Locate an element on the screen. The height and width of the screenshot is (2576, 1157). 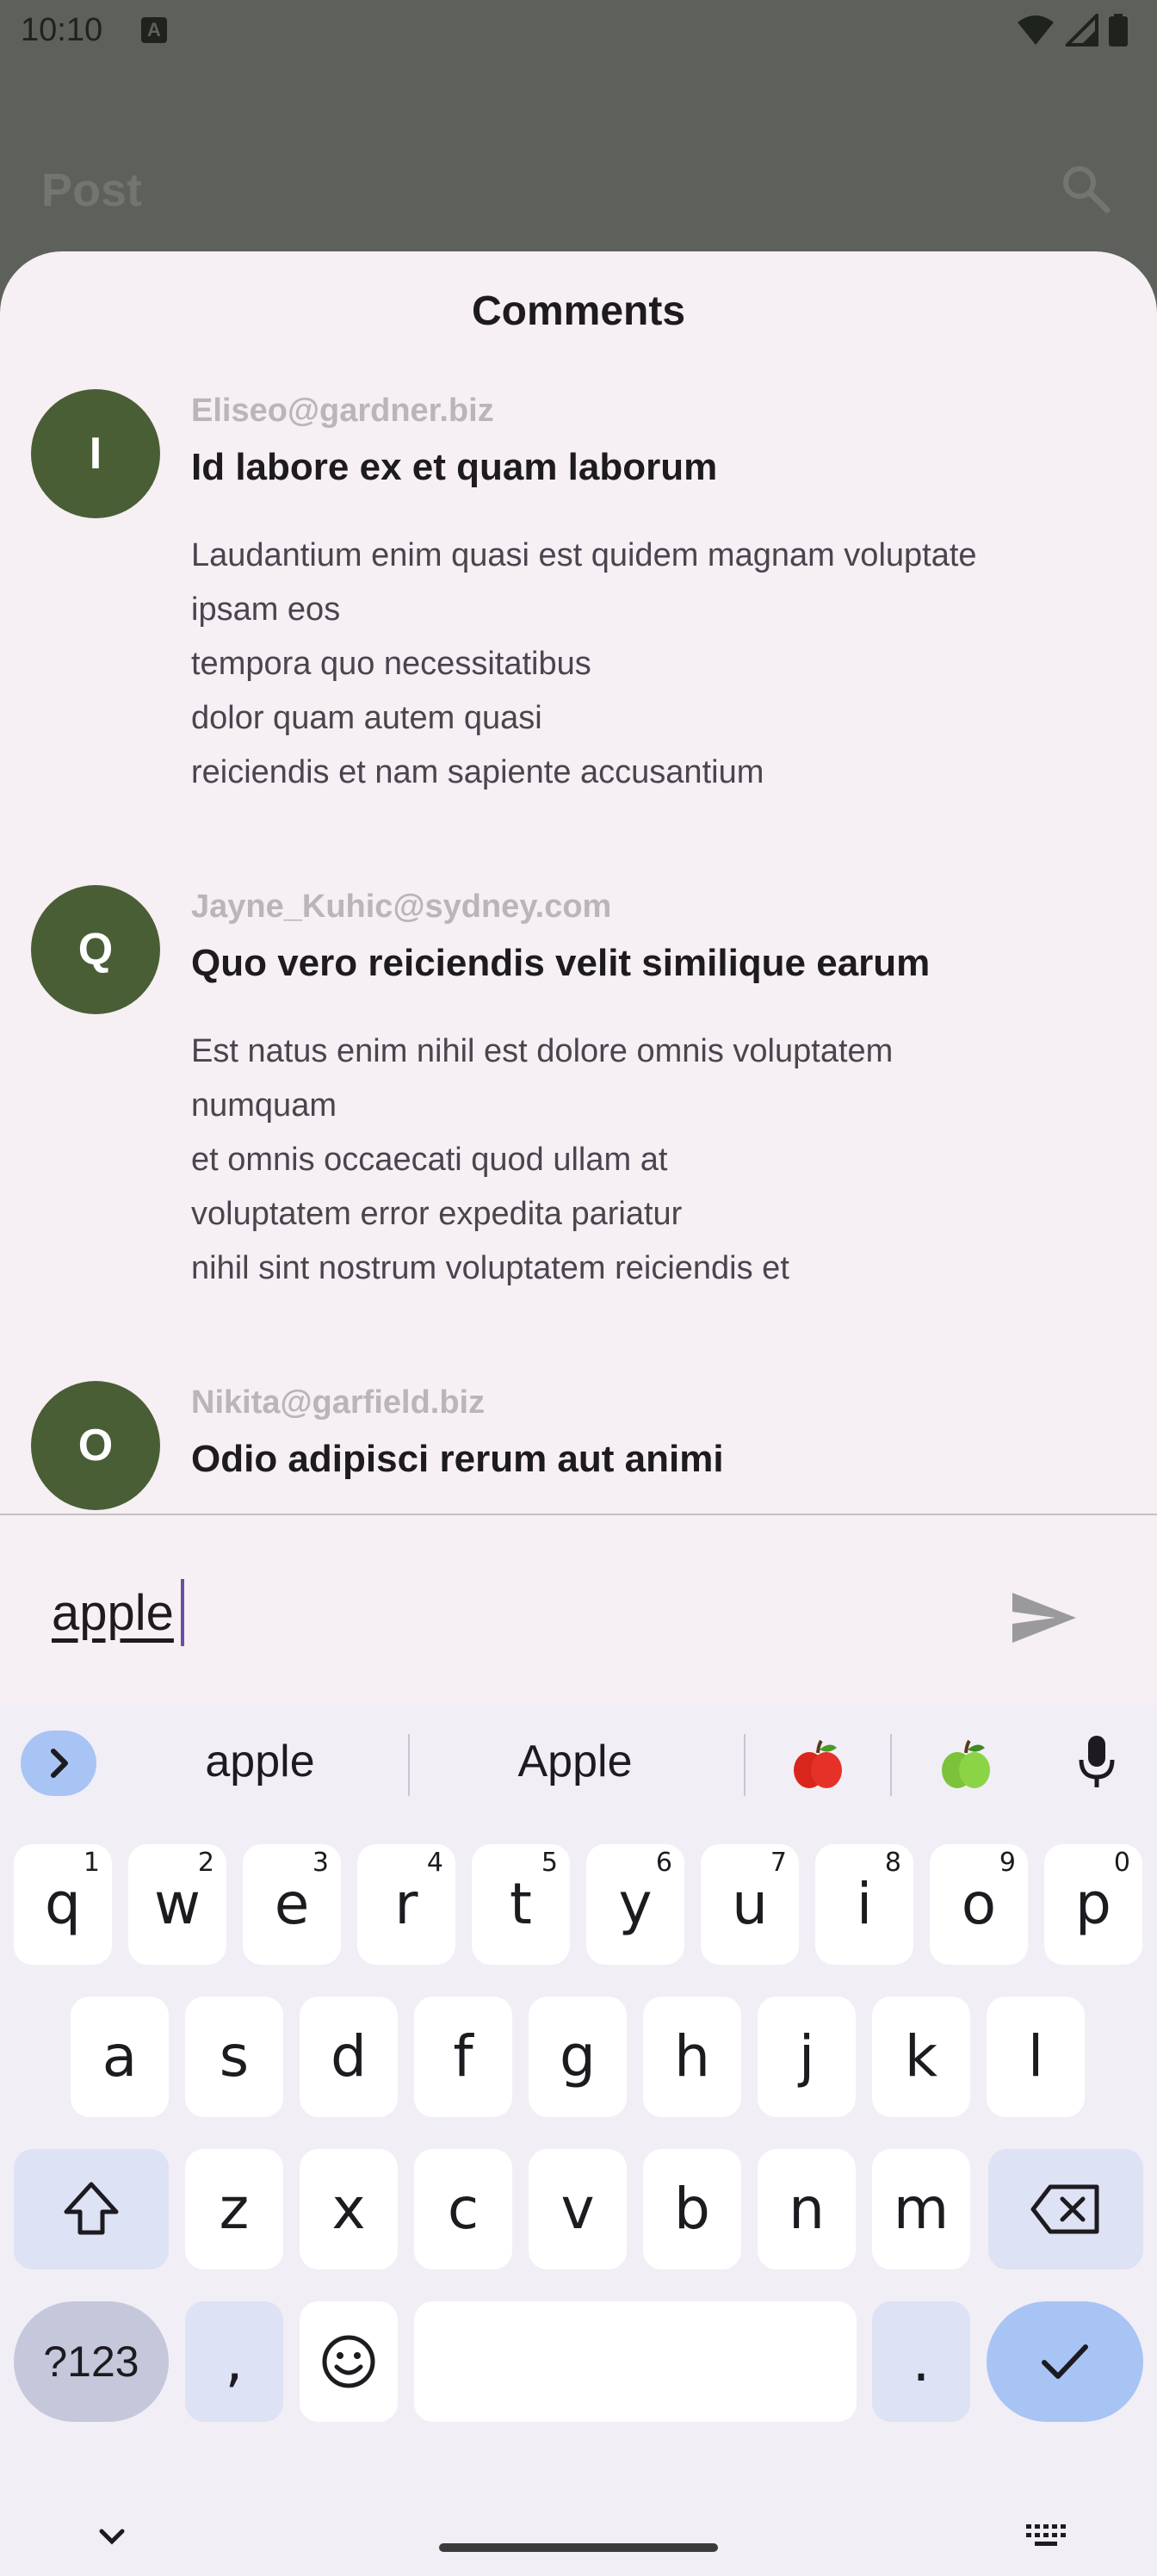
key-n: n is located at coordinates (807, 2209).